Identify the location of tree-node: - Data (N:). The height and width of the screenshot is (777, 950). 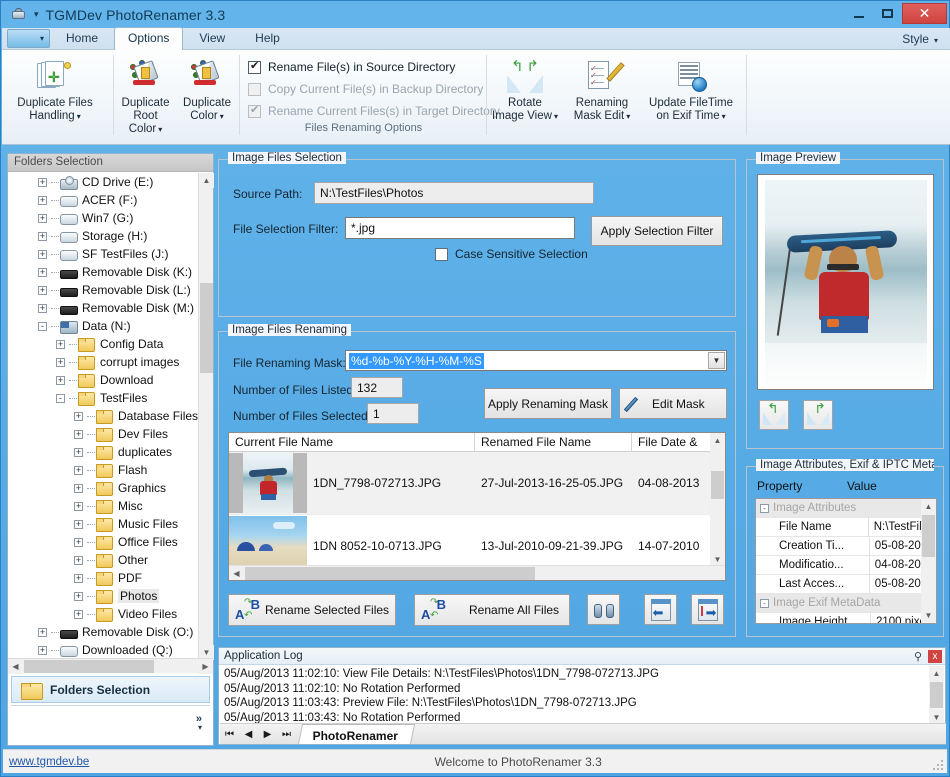
(110, 326).